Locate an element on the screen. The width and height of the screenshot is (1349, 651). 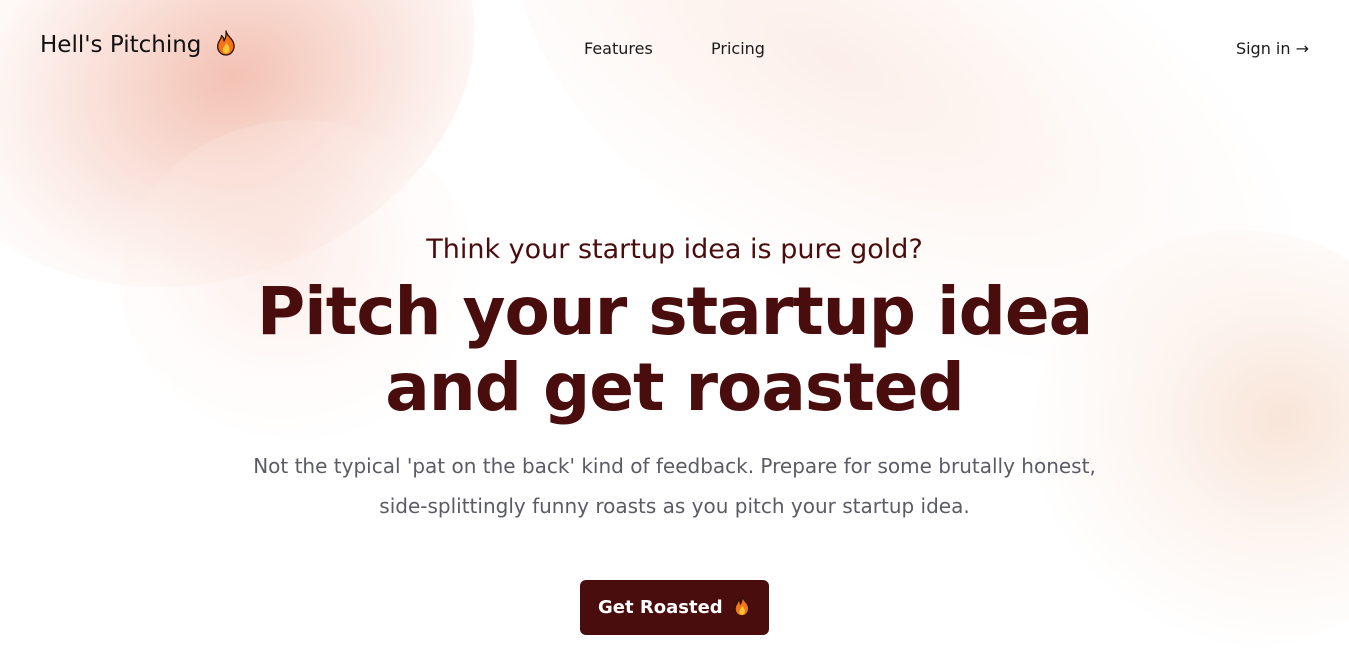
nav-pricing-link: Pricing is located at coordinates (738, 48).